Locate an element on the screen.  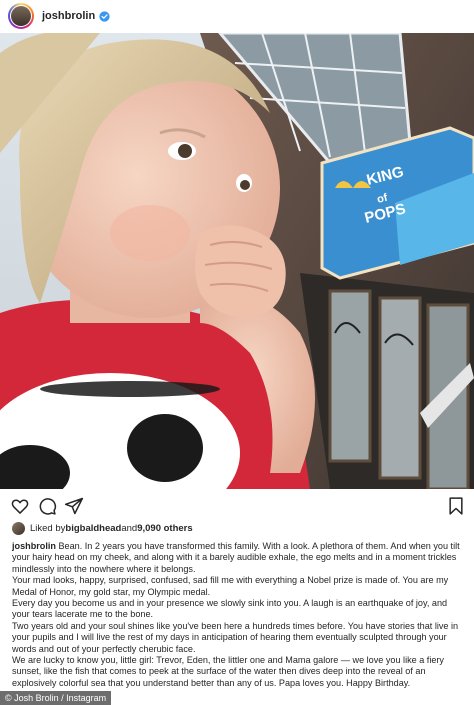
photo-credit: © Josh Brolin / Instagram is located at coordinates (56, 698).